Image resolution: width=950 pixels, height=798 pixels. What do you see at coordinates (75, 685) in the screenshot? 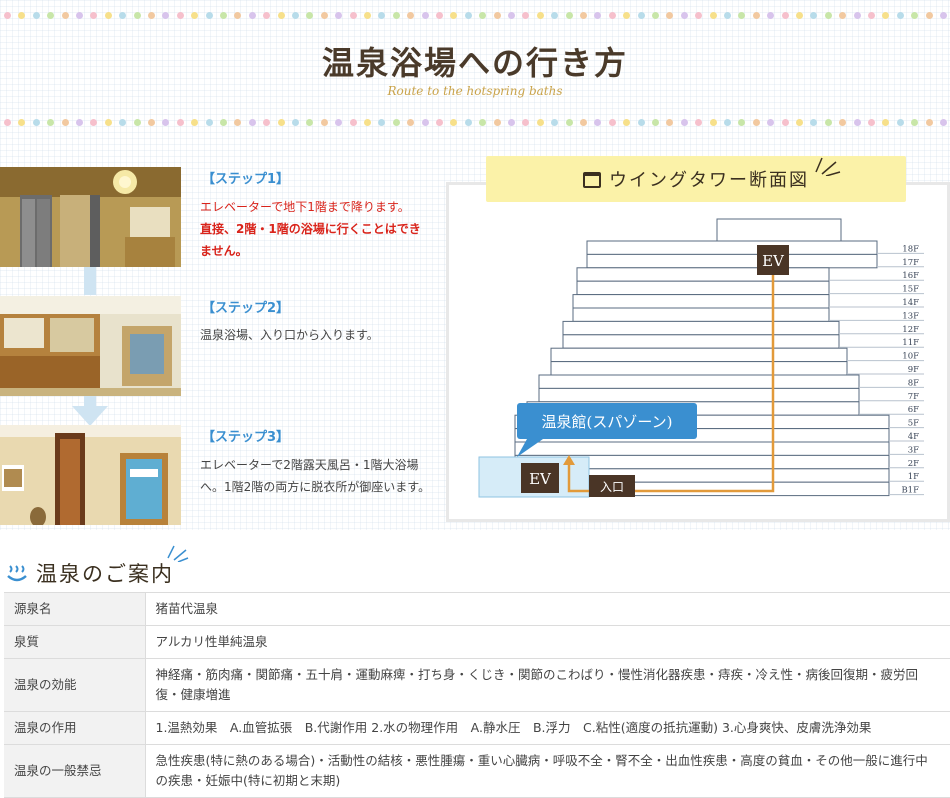
I see `row-label: 温泉の効能` at bounding box center [75, 685].